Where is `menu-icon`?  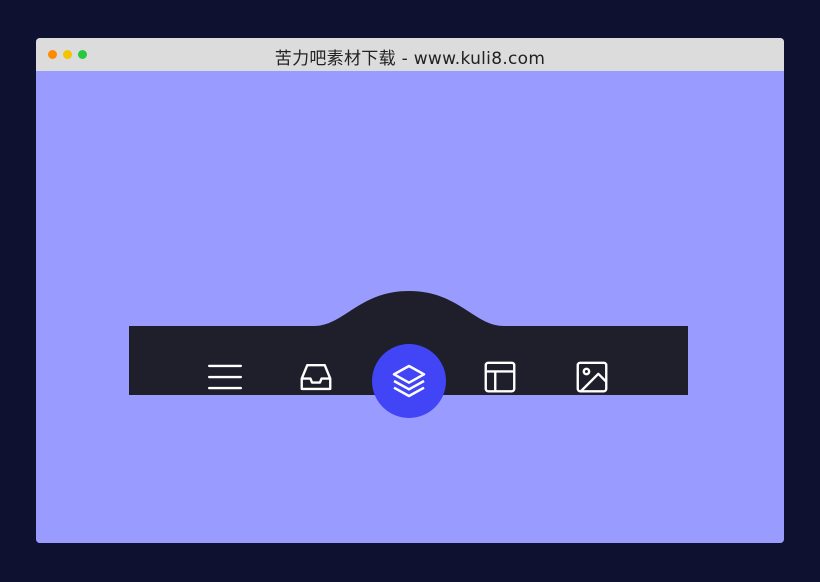 menu-icon is located at coordinates (225, 377).